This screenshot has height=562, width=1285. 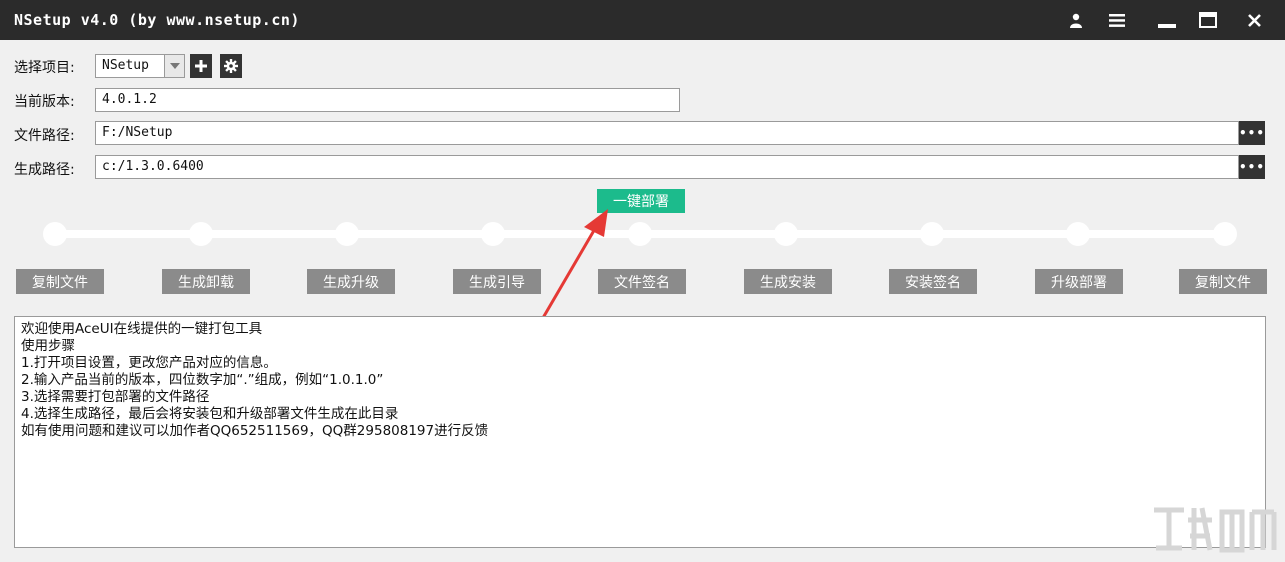 I want to click on annotation-arrow, so click(x=573, y=266).